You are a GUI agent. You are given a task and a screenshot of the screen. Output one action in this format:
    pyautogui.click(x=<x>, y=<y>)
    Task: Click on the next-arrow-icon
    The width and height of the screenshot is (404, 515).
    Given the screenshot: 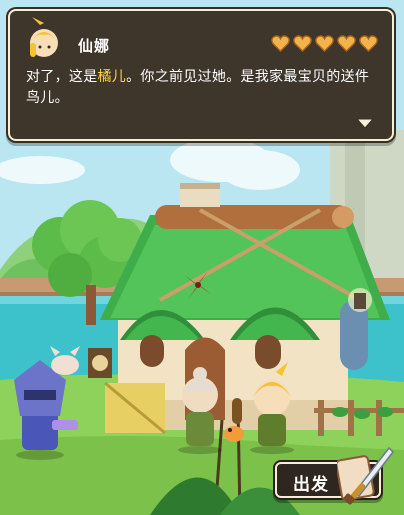 What is the action you would take?
    pyautogui.click(x=365, y=123)
    